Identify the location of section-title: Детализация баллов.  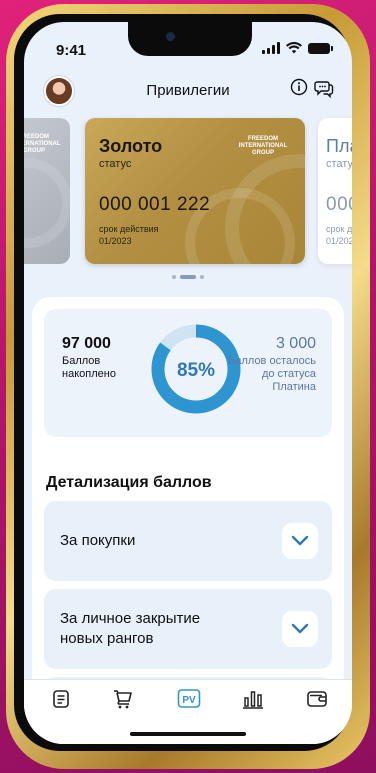
(129, 482).